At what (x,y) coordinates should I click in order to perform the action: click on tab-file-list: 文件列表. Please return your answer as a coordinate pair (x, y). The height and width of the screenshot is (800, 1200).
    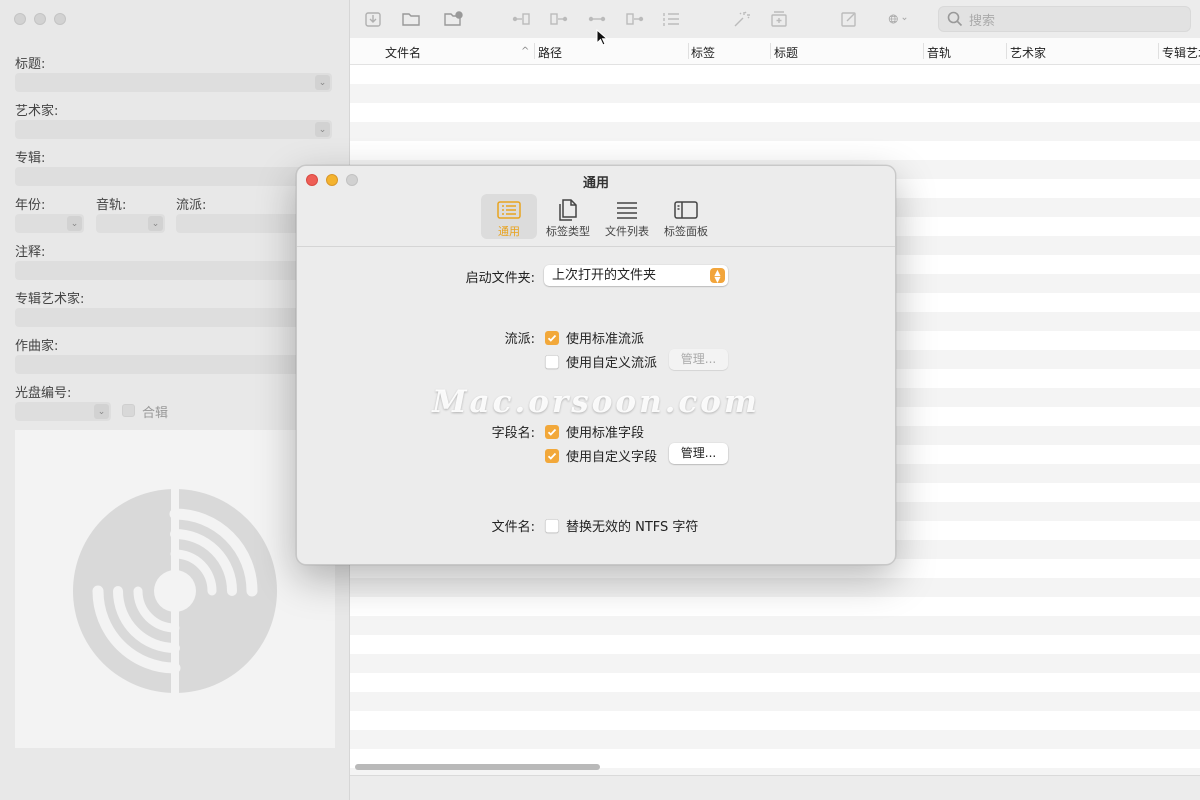
    Looking at the image, I should click on (627, 216).